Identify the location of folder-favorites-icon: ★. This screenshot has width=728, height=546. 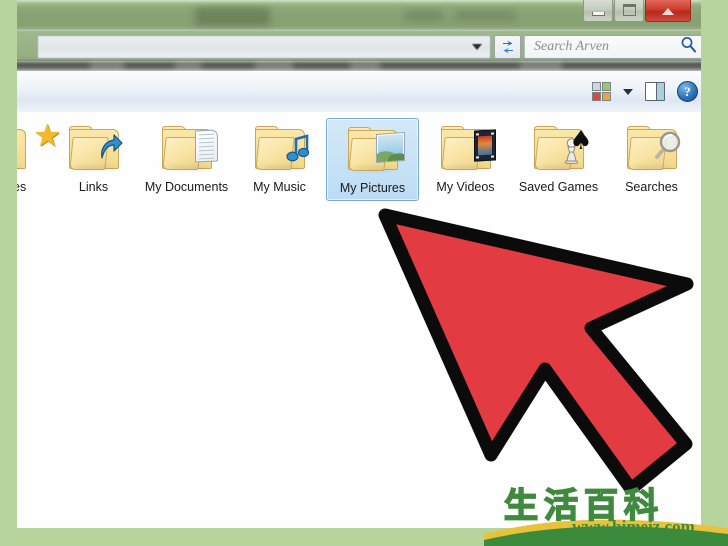
(39, 147).